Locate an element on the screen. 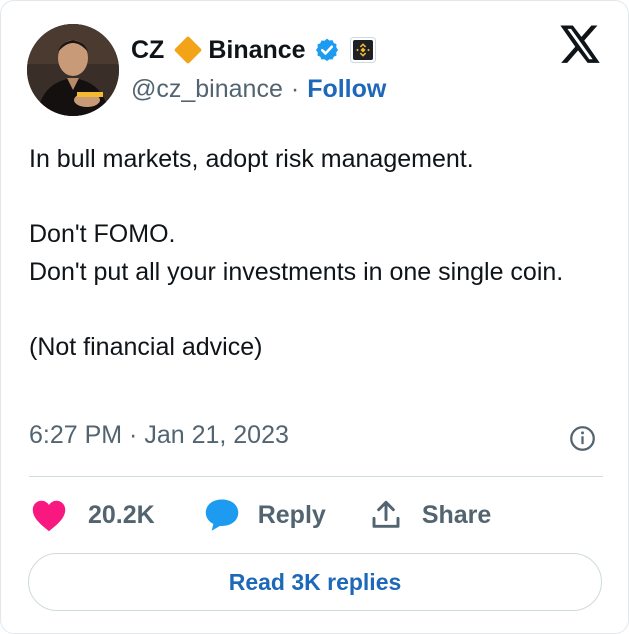  like-button: 20.2K is located at coordinates (92, 515).